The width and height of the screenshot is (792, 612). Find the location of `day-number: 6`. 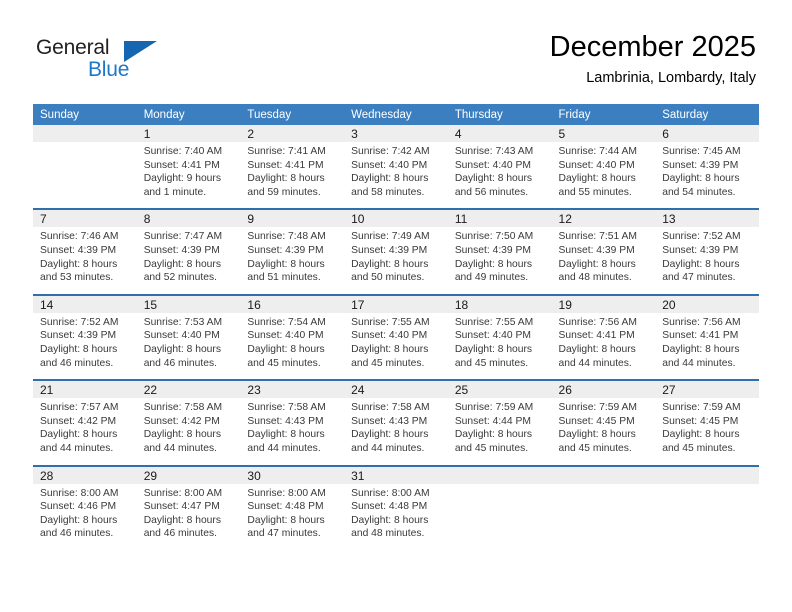

day-number: 6 is located at coordinates (707, 133).